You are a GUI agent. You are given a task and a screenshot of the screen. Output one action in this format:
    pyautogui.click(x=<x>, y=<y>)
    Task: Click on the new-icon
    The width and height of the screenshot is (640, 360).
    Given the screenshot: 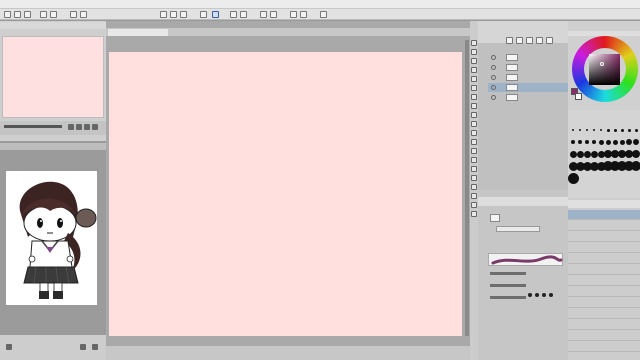 What is the action you would take?
    pyautogui.click(x=7, y=14)
    